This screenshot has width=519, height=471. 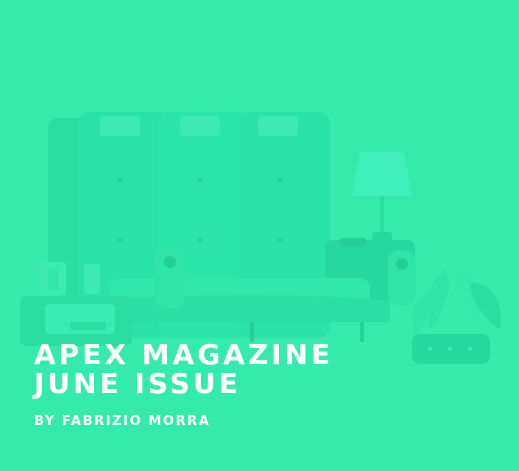 I want to click on card-title: APEX MAGAZINE JUNE ISSUE, so click(x=183, y=369).